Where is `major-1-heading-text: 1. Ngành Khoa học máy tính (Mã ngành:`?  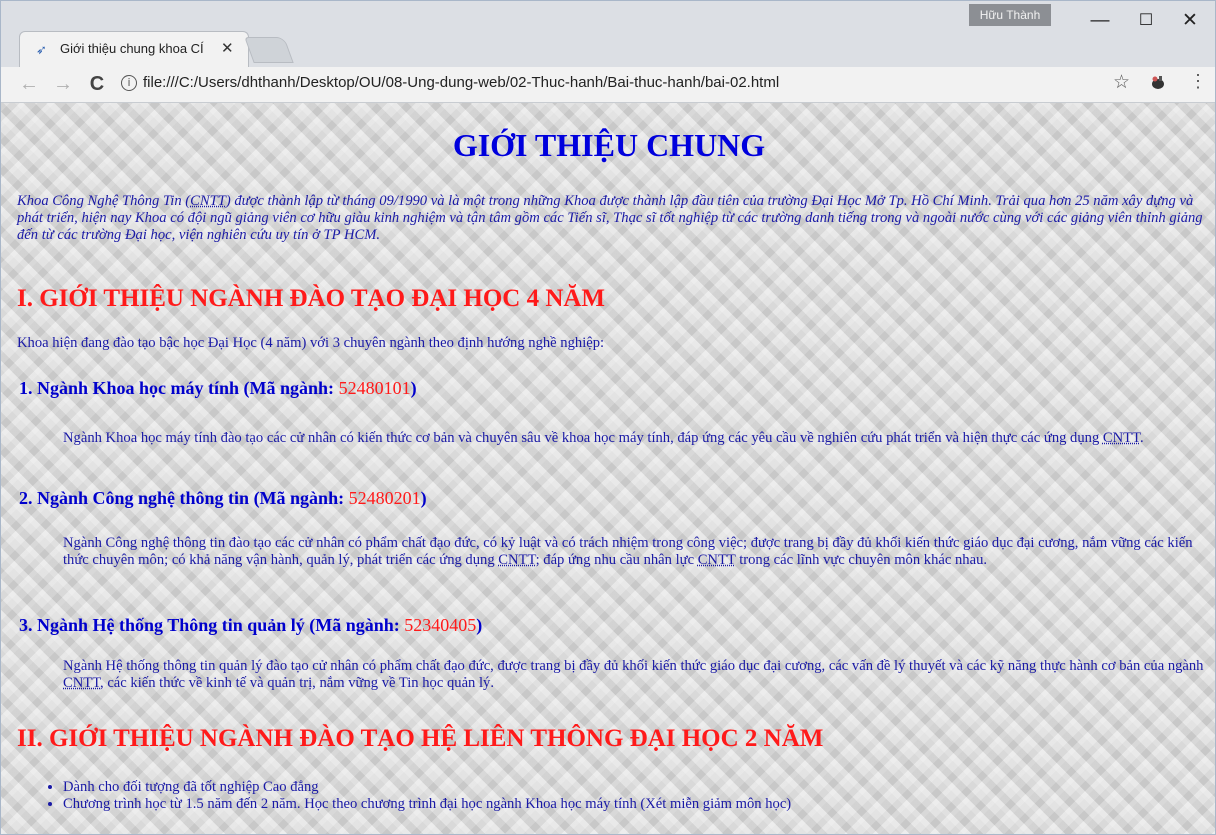
major-1-heading-text: 1. Ngành Khoa học máy tính (Mã ngành: is located at coordinates (179, 388).